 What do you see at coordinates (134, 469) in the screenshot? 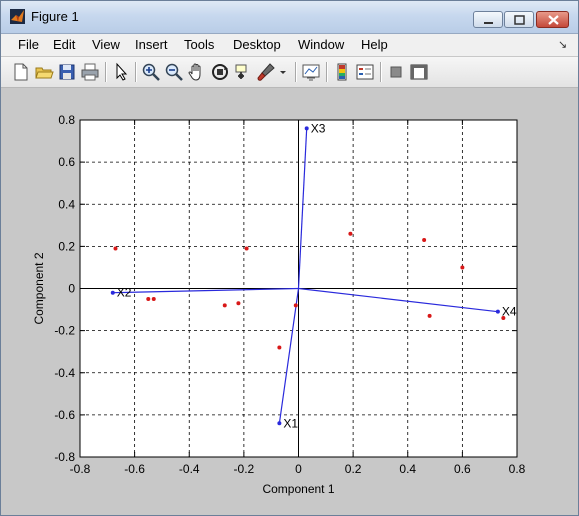
I see `x-tick-label: -0.6` at bounding box center [134, 469].